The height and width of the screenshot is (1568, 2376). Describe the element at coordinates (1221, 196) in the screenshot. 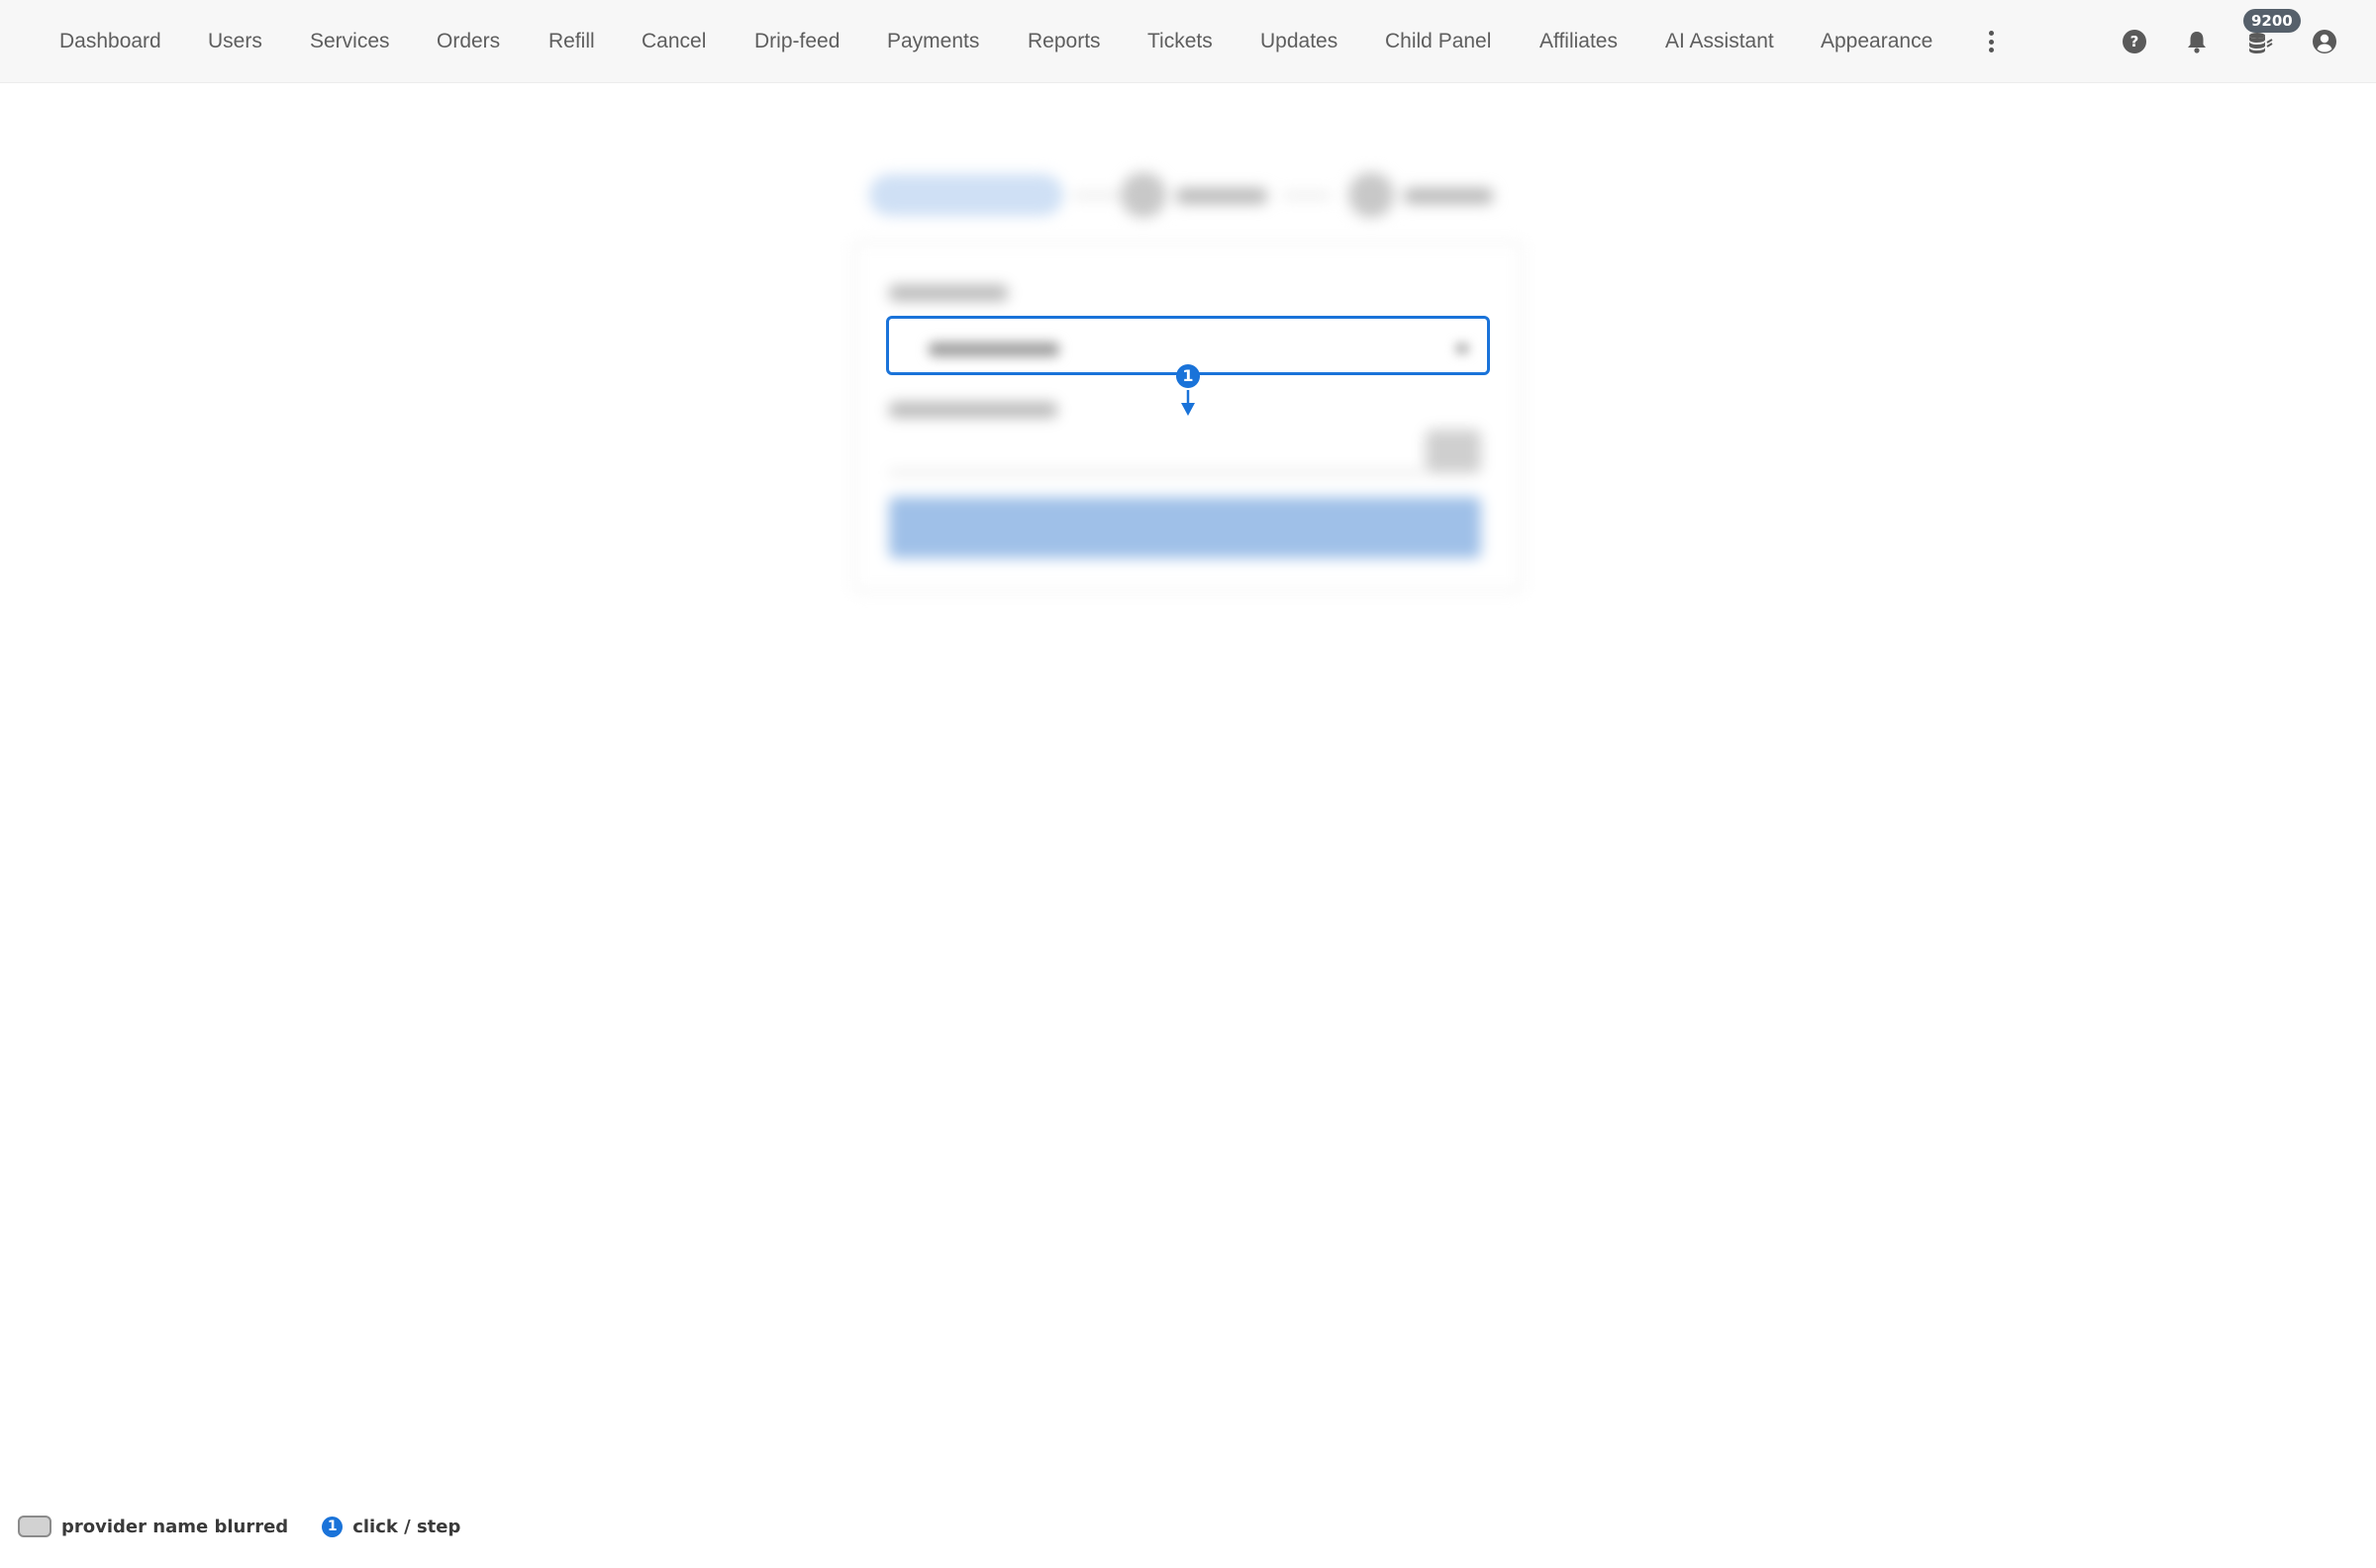

I see `step-2-label` at that location.